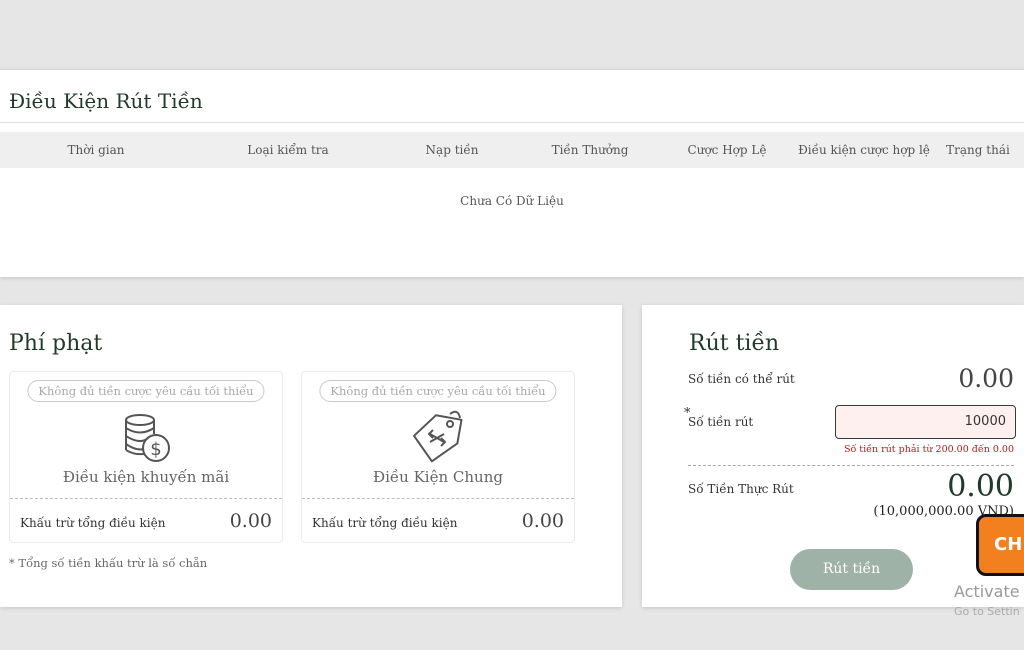 The width and height of the screenshot is (1024, 650). I want to click on column-header-valid-bet-condition: Điều kiện cược hợp lệ, so click(864, 150).